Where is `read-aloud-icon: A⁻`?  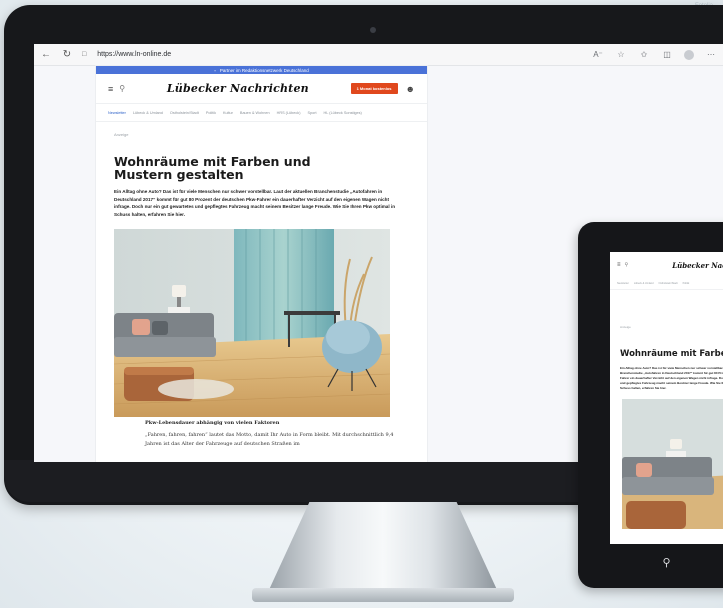
read-aloud-icon: A⁻ is located at coordinates (598, 55).